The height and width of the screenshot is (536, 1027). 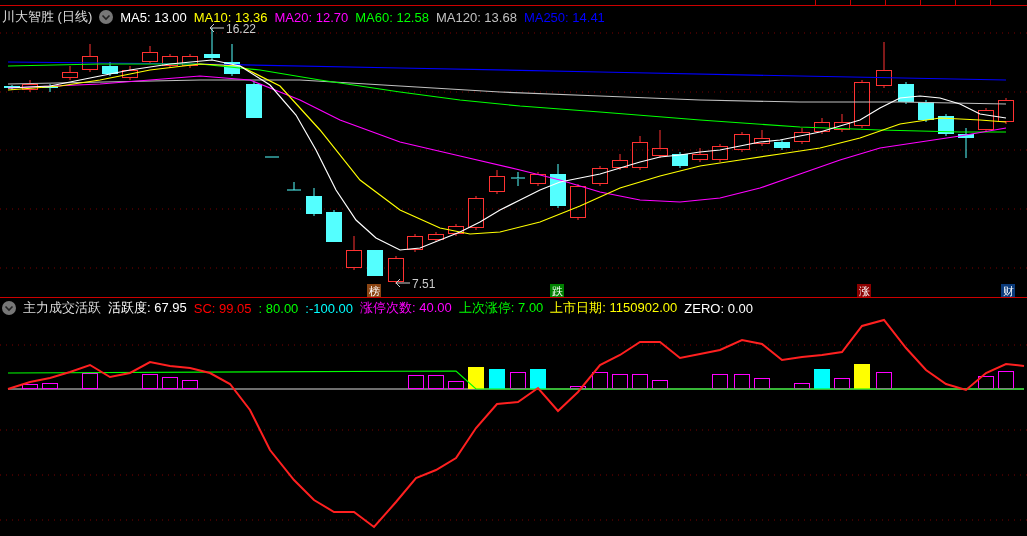 I want to click on indicator-value: 活跃度: 67.95, so click(x=147, y=308).